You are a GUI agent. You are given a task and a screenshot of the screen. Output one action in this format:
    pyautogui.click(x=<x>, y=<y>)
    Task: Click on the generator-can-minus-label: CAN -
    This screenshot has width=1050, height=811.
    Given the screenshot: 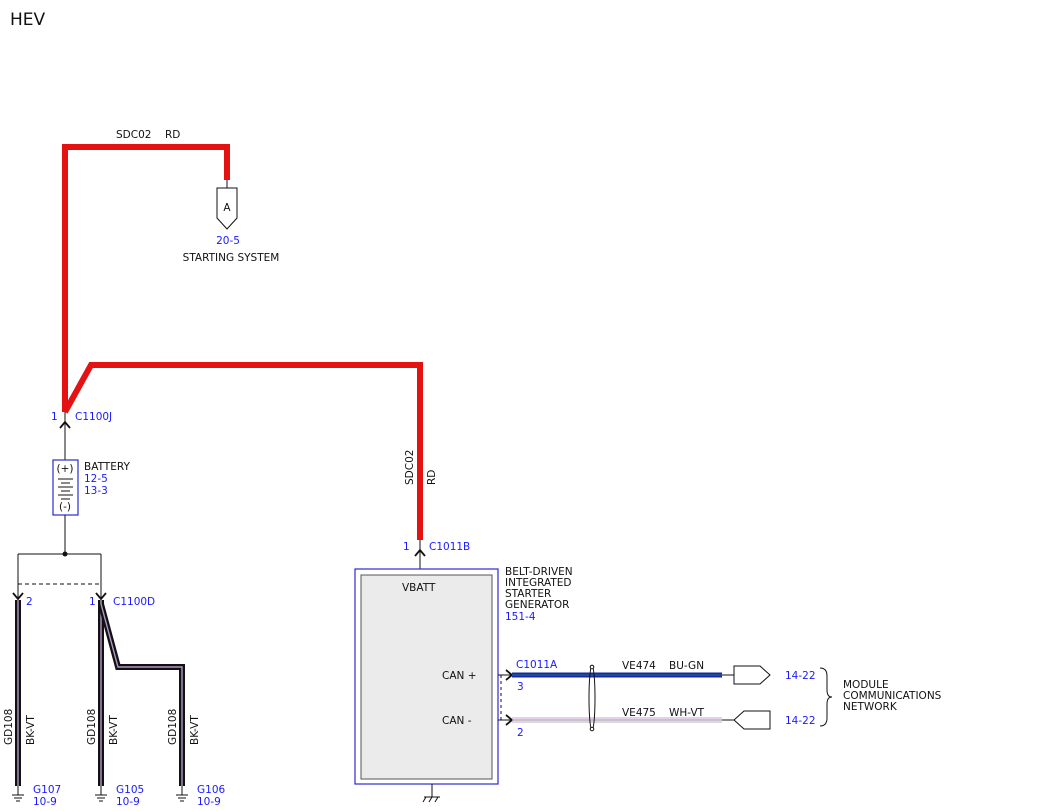 What is the action you would take?
    pyautogui.click(x=457, y=721)
    